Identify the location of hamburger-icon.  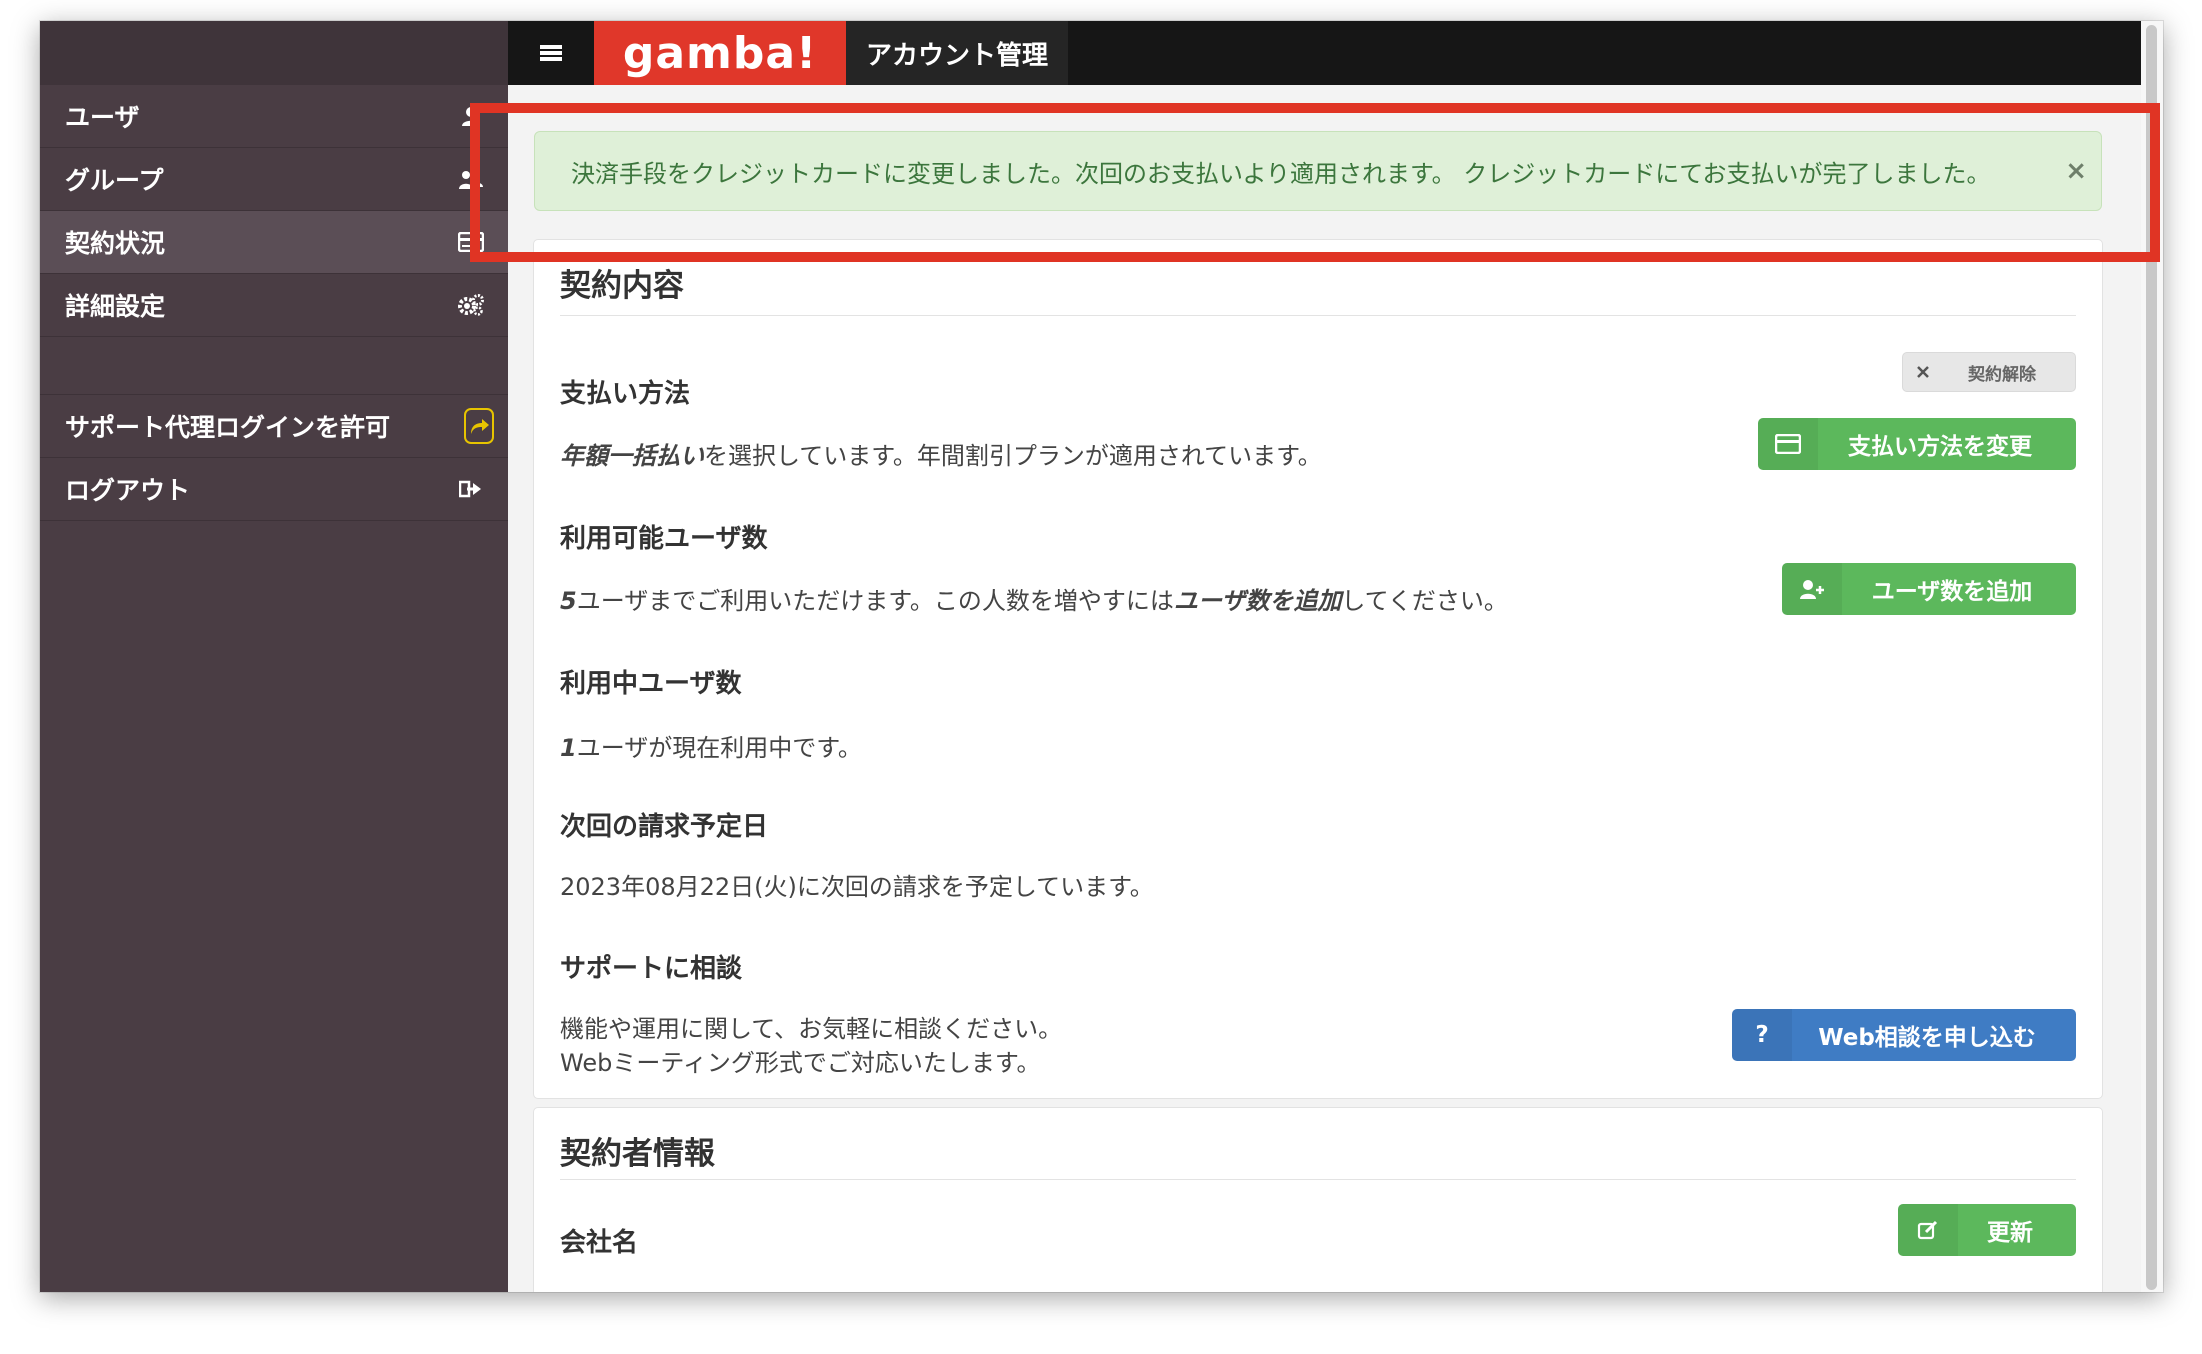
(551, 53).